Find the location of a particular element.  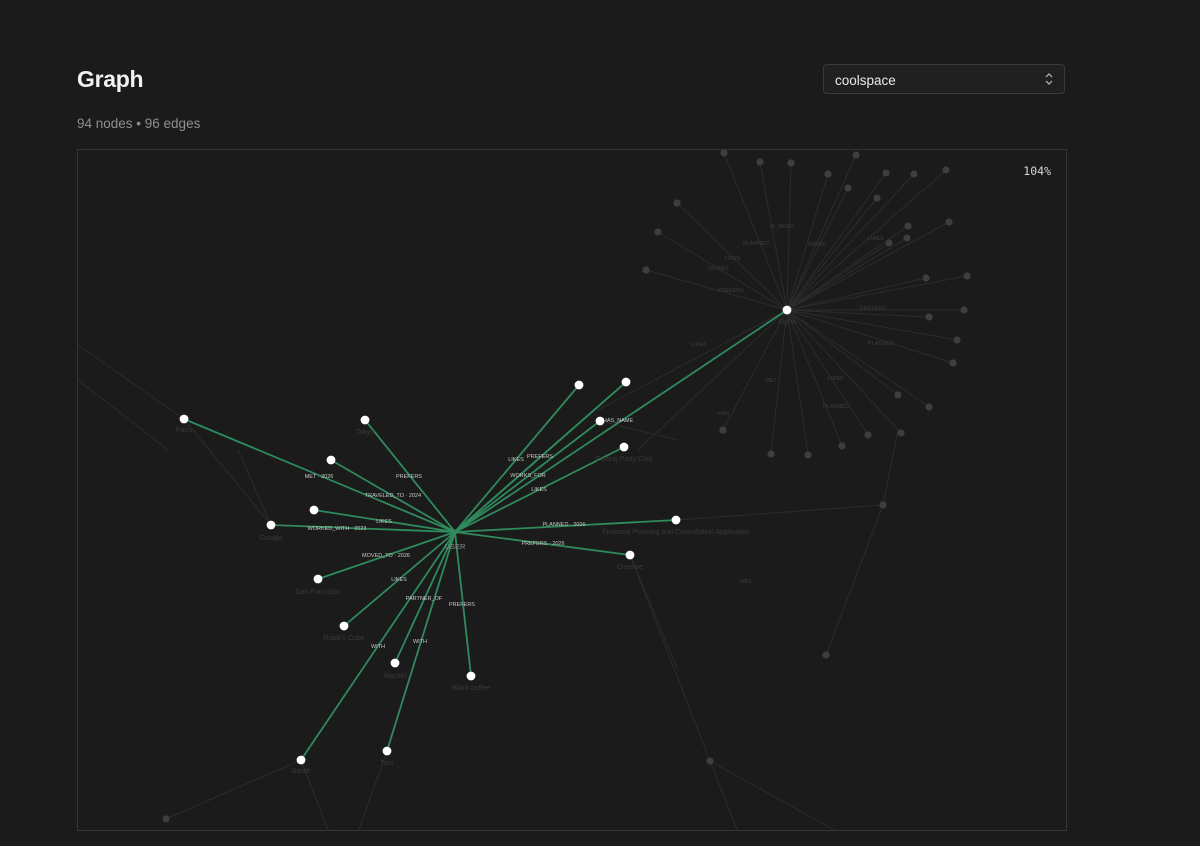

graph-node-label: Rachel is located at coordinates (395, 676).